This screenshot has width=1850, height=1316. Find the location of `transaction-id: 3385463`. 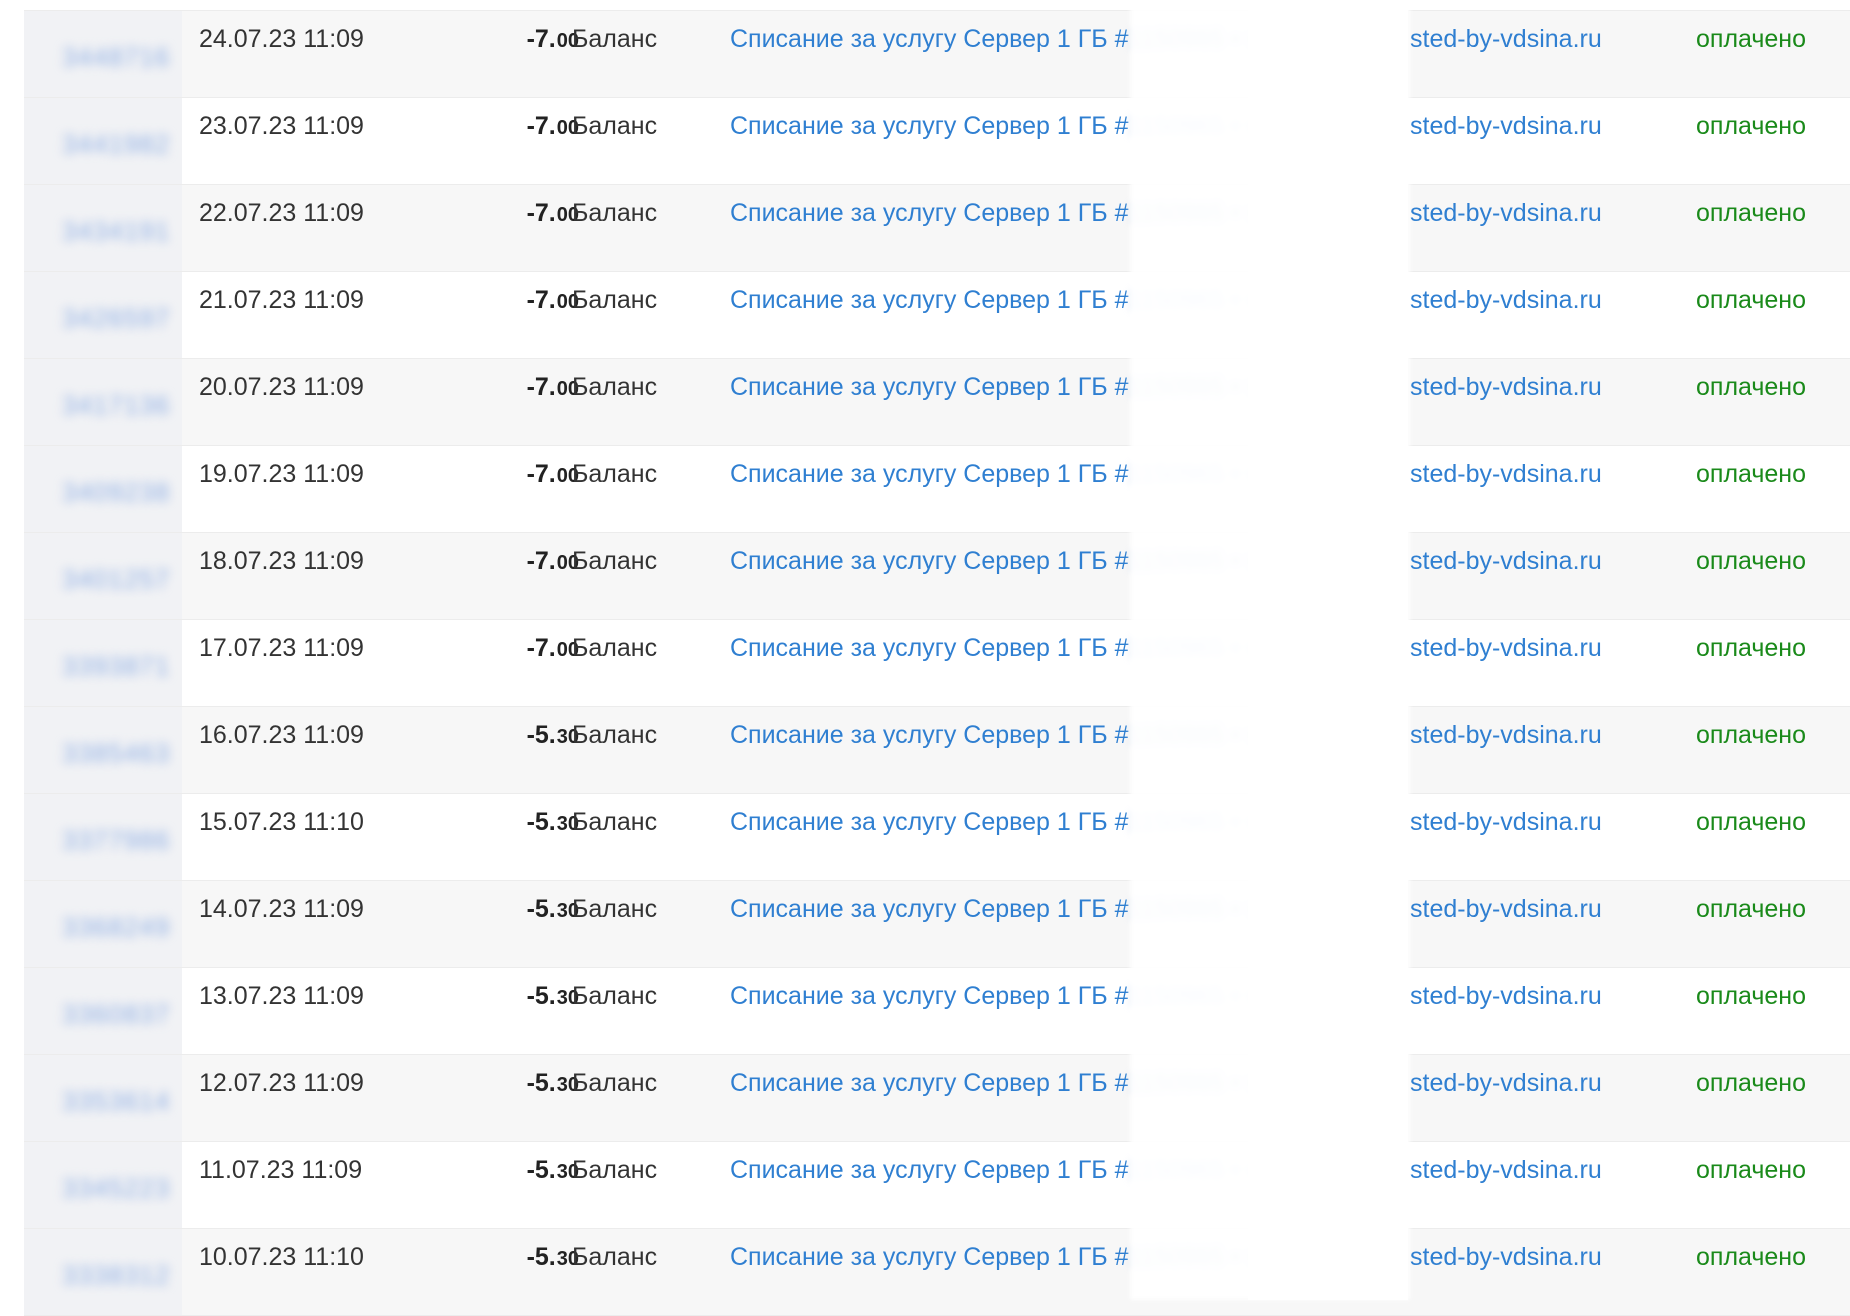

transaction-id: 3385463 is located at coordinates (116, 753).